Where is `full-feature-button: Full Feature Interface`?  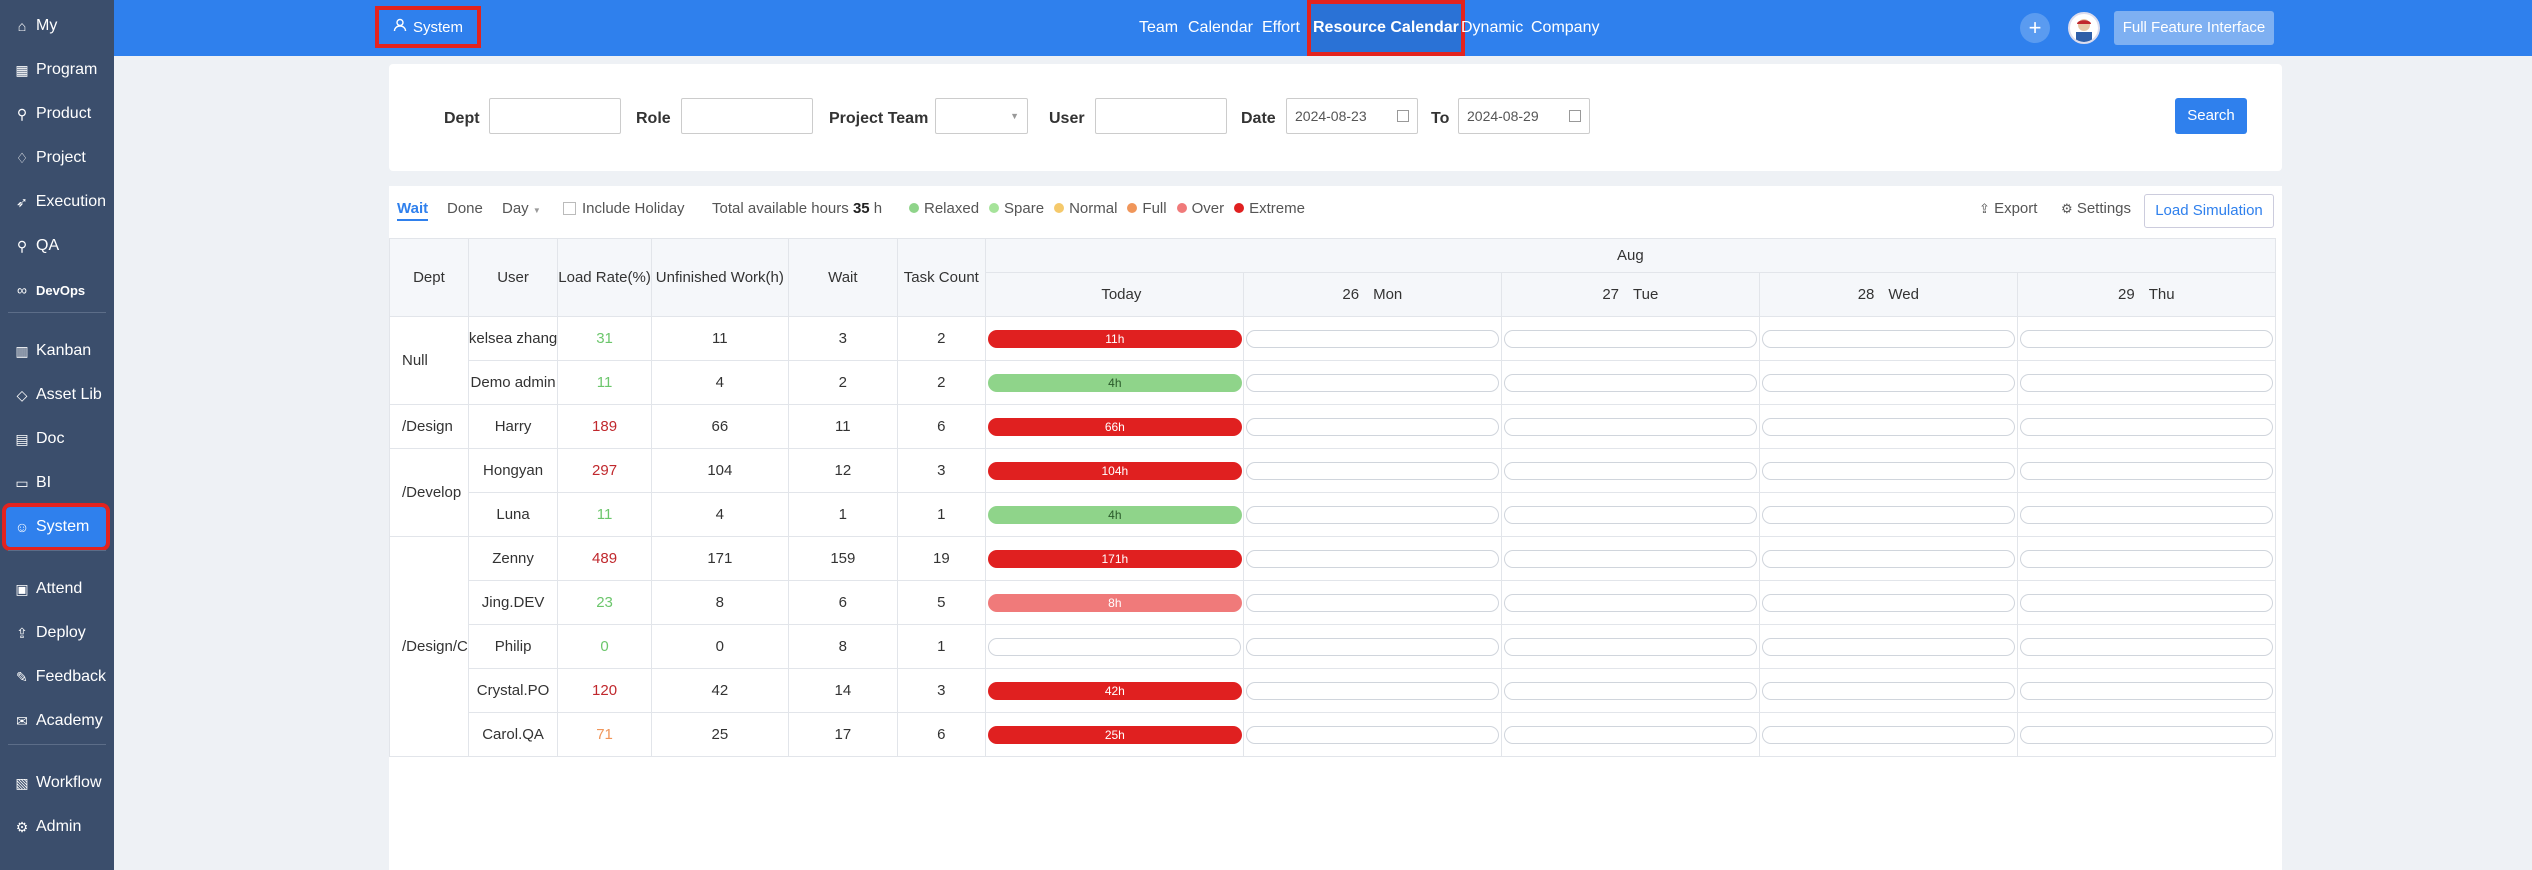
full-feature-button: Full Feature Interface is located at coordinates (2194, 28).